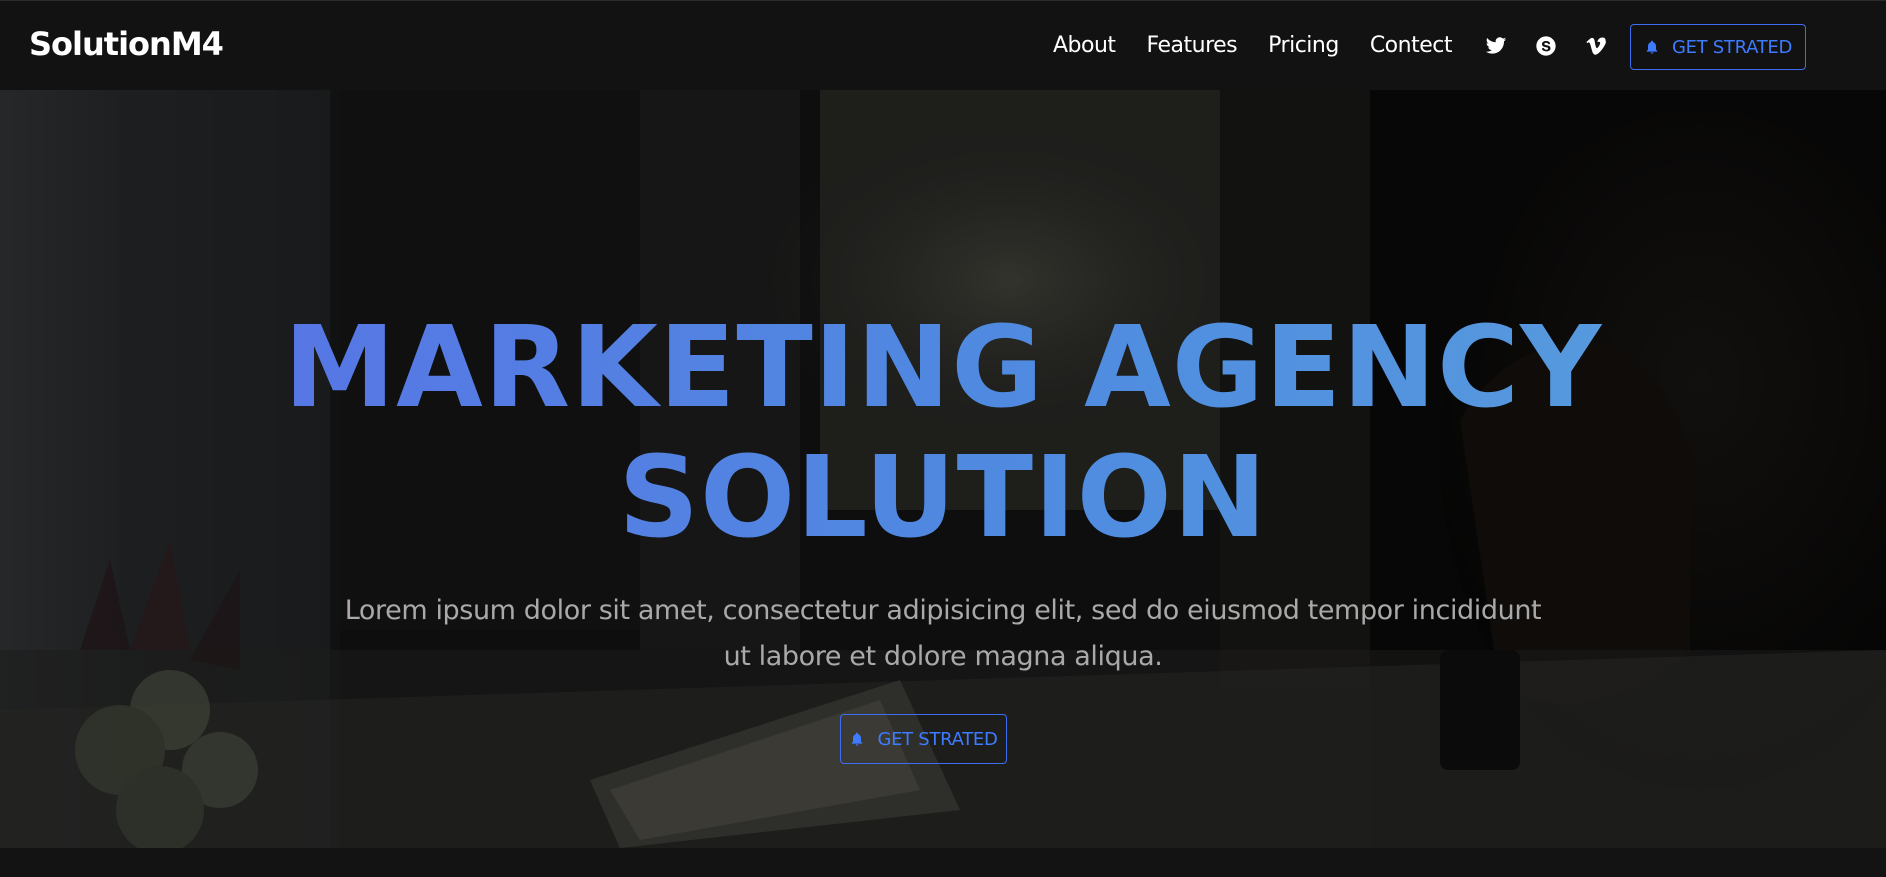 The height and width of the screenshot is (877, 1886). I want to click on vimeo-icon, so click(1596, 46).